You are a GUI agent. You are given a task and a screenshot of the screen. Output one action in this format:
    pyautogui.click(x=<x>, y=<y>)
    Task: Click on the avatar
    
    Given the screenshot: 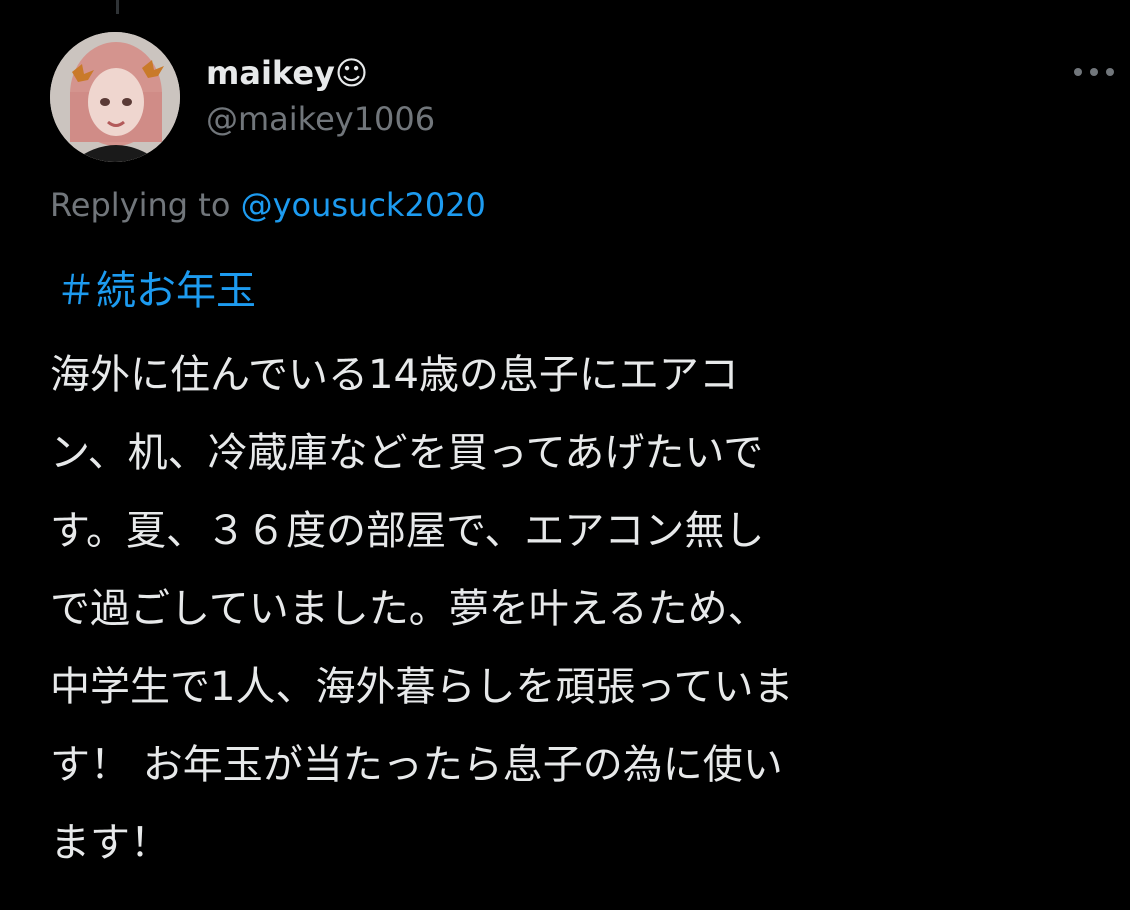 What is the action you would take?
    pyautogui.click(x=115, y=97)
    